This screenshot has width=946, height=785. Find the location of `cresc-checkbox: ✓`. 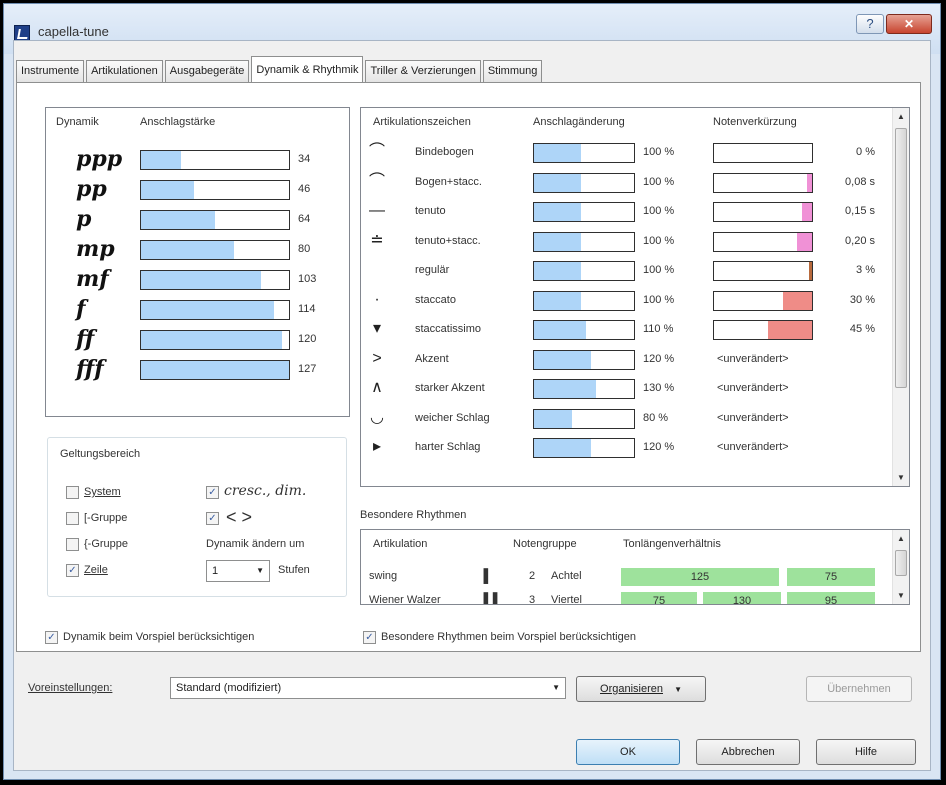

cresc-checkbox: ✓ is located at coordinates (212, 492).